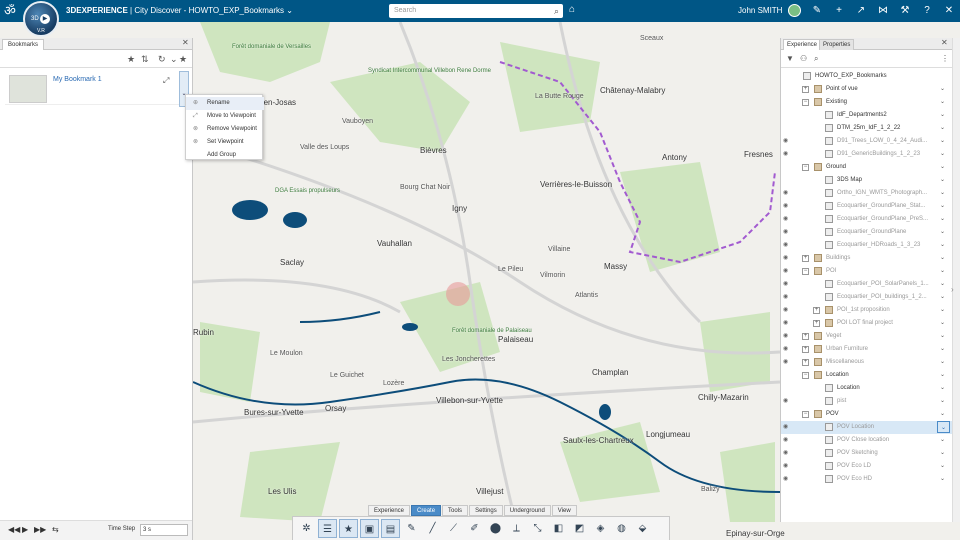  What do you see at coordinates (866, 349) in the screenshot?
I see `tree-item: ◉ + Urban Furniture ⌄` at bounding box center [866, 349].